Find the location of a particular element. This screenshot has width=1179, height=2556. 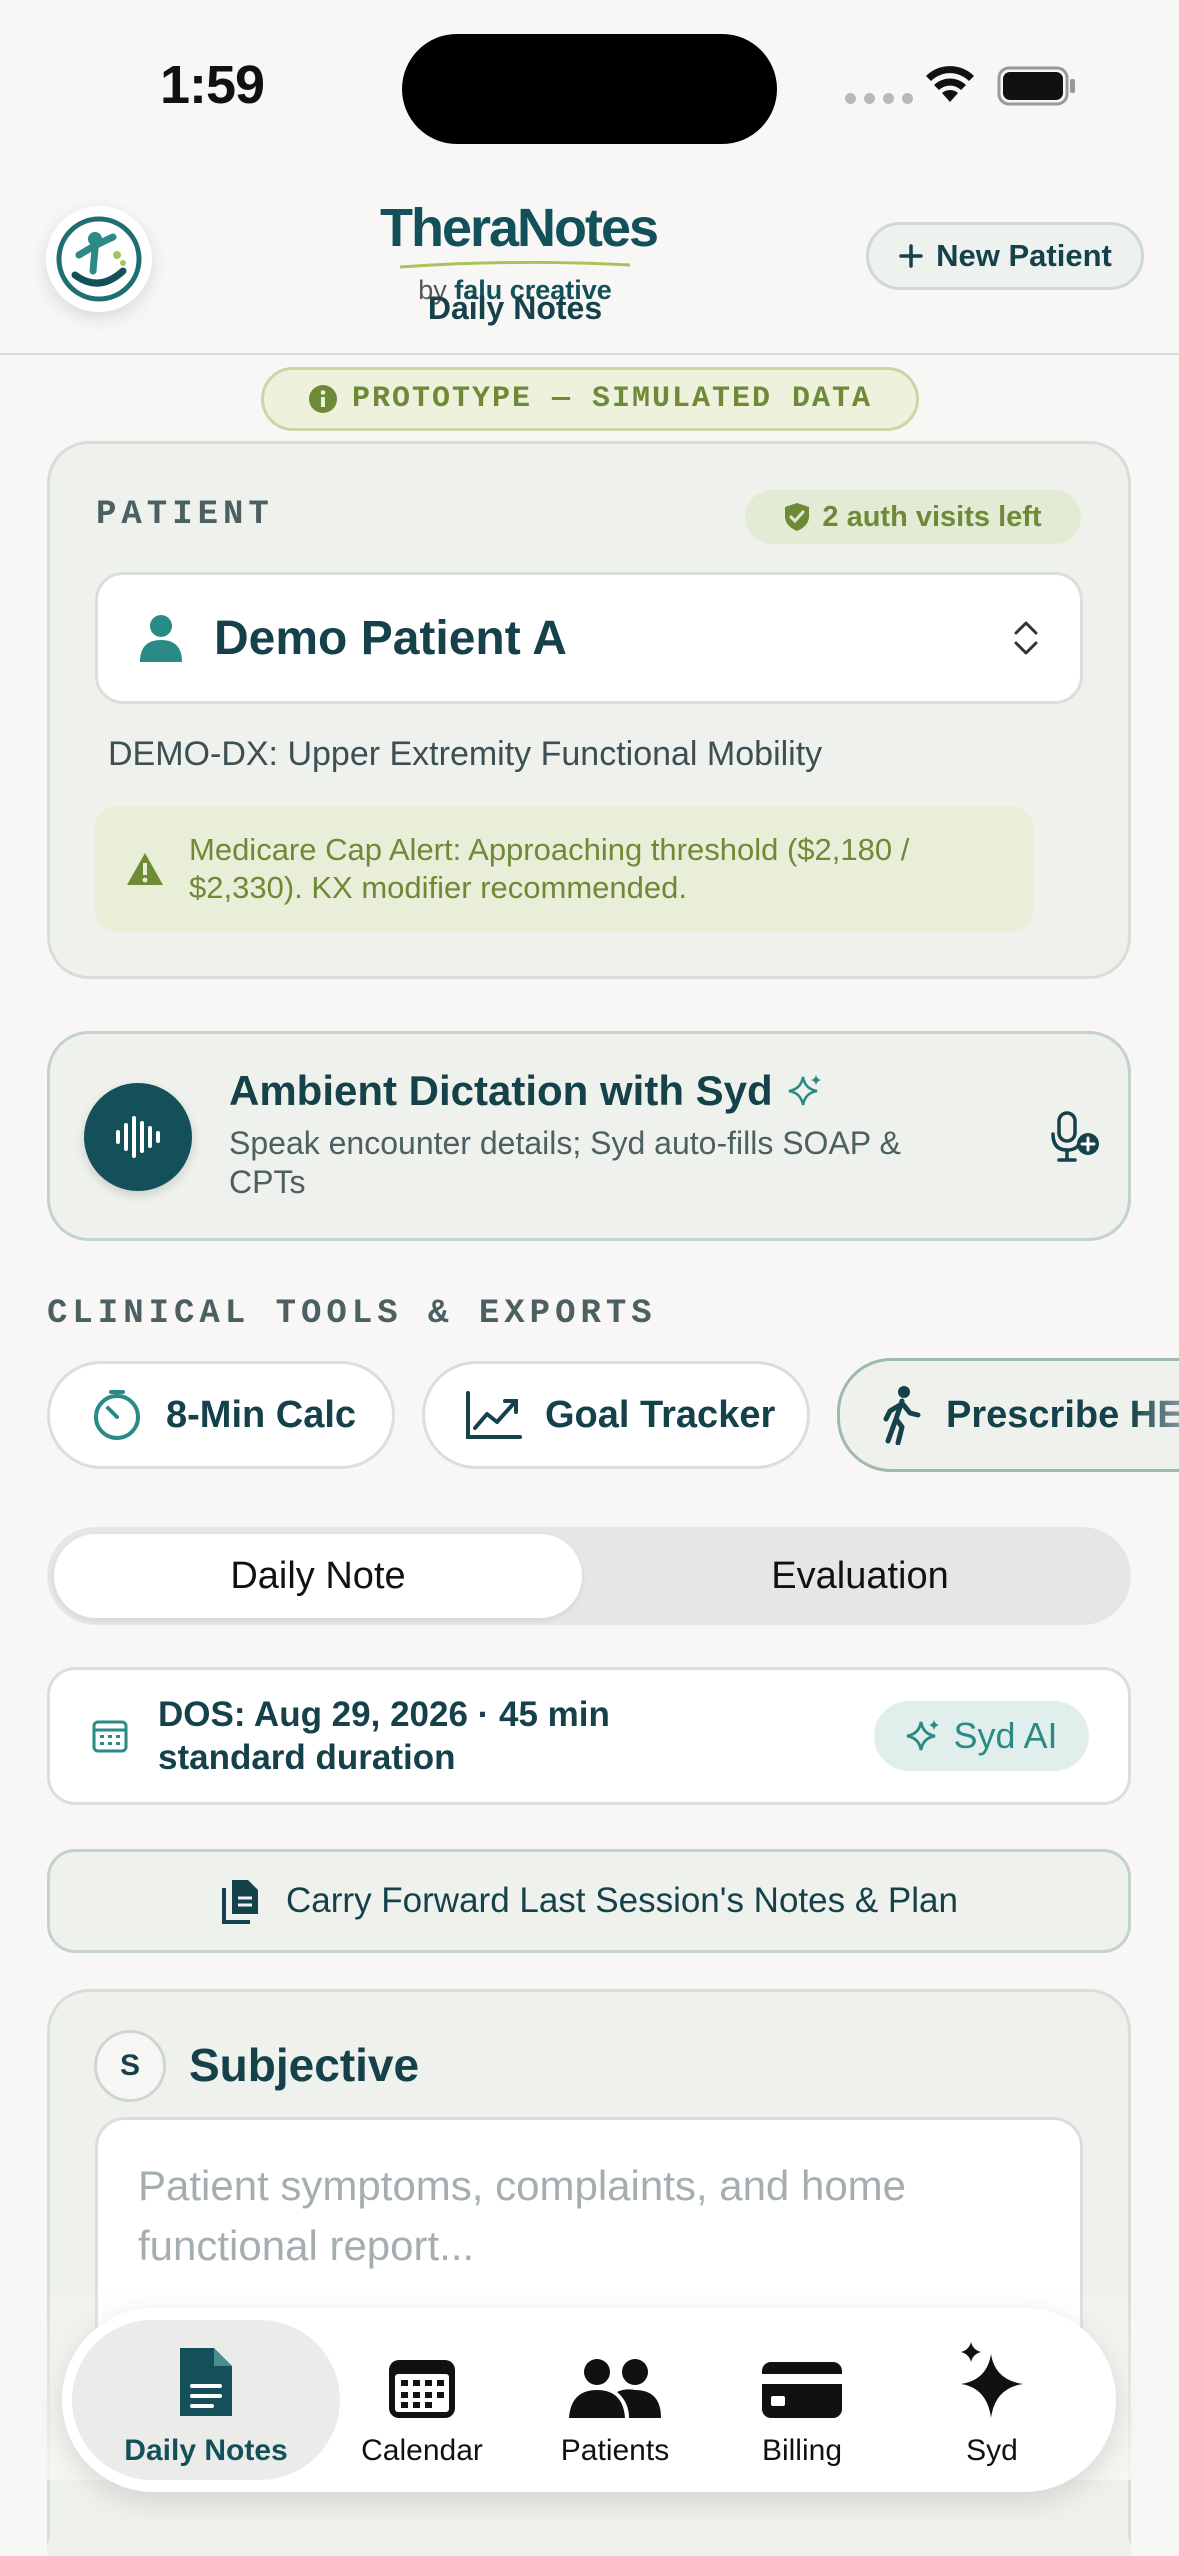

syd-ai-label: Syd AI is located at coordinates (1005, 1735).